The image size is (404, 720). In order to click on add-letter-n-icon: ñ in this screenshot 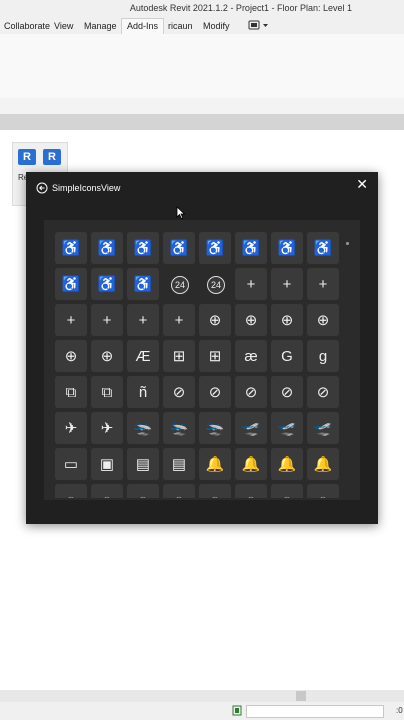, I will do `click(143, 392)`.